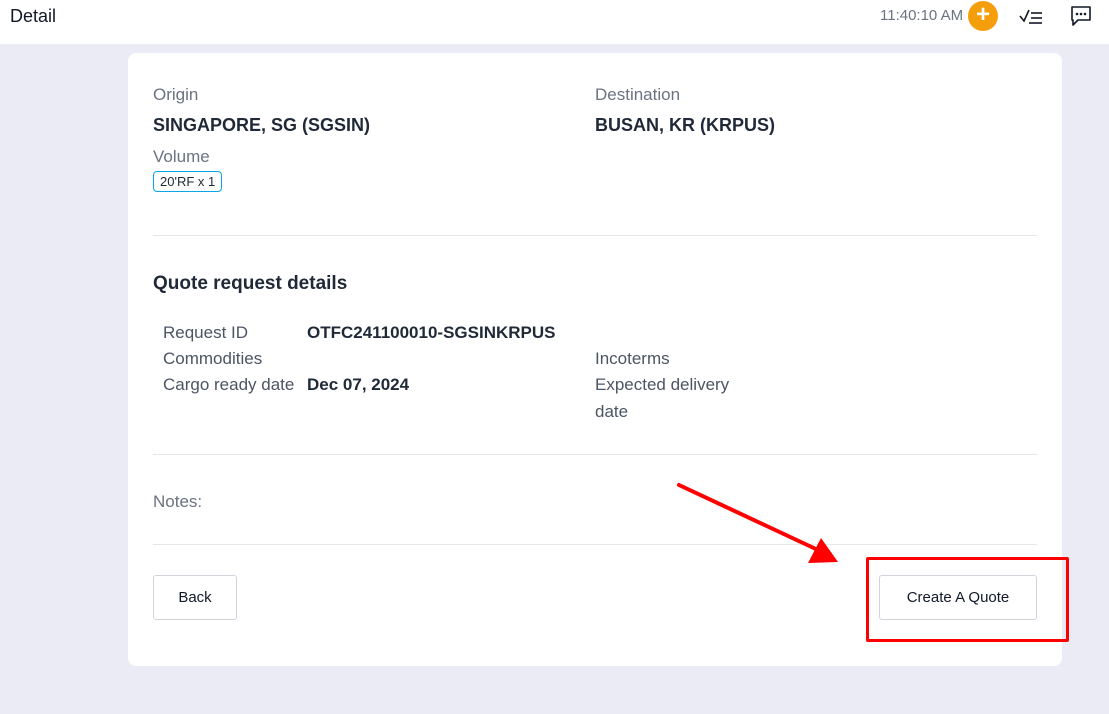 This screenshot has height=714, width=1109. What do you see at coordinates (358, 384) in the screenshot?
I see `cargo-ready-value: Dec 07, 2024` at bounding box center [358, 384].